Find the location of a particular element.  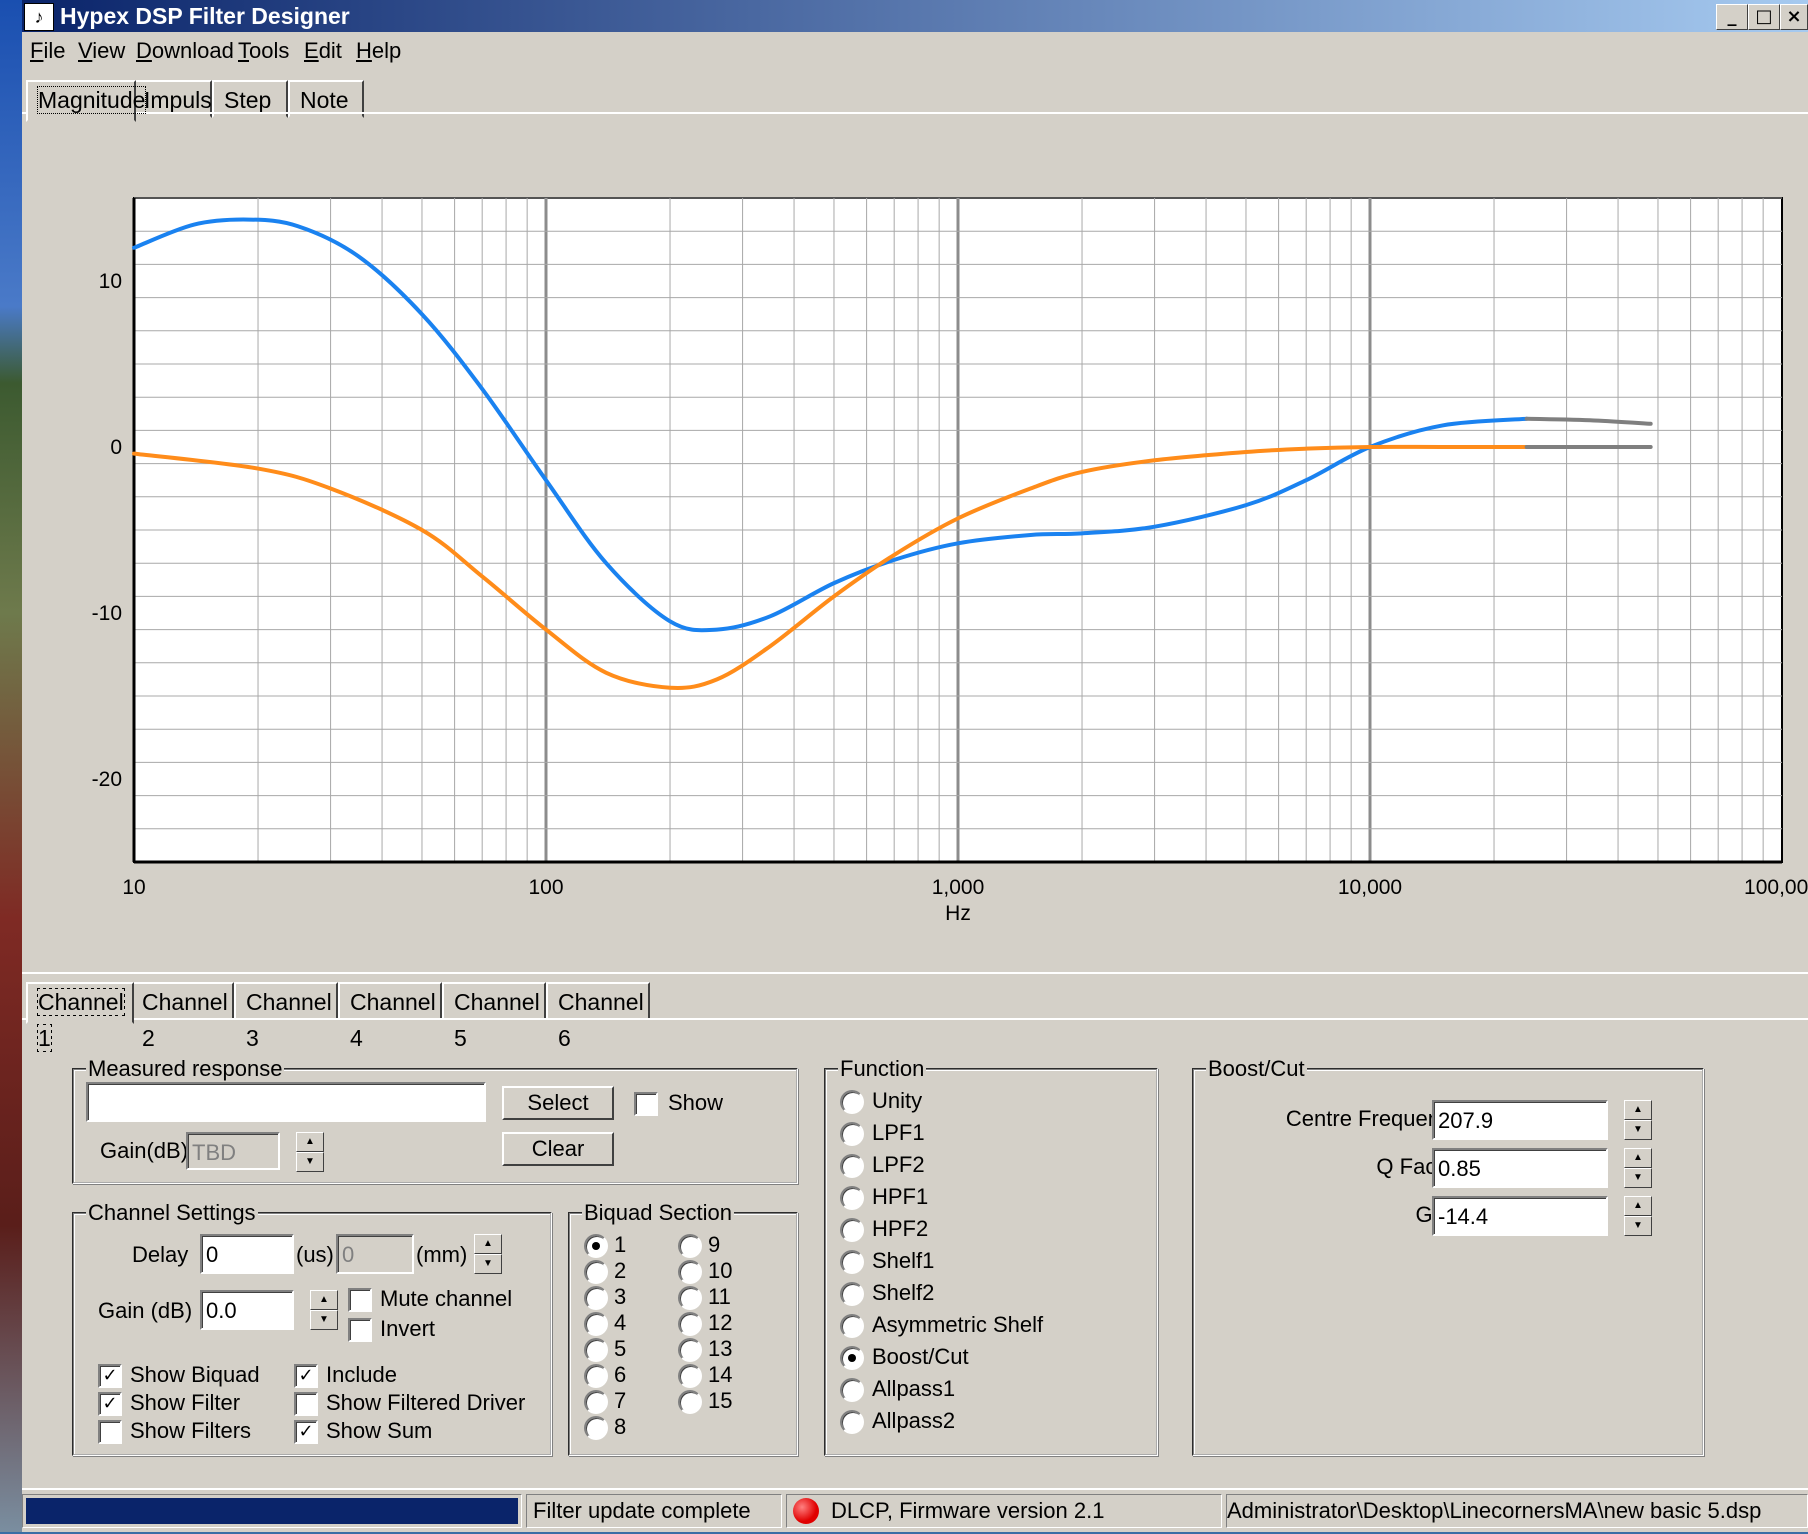

x-axis-label: Hz is located at coordinates (958, 913).